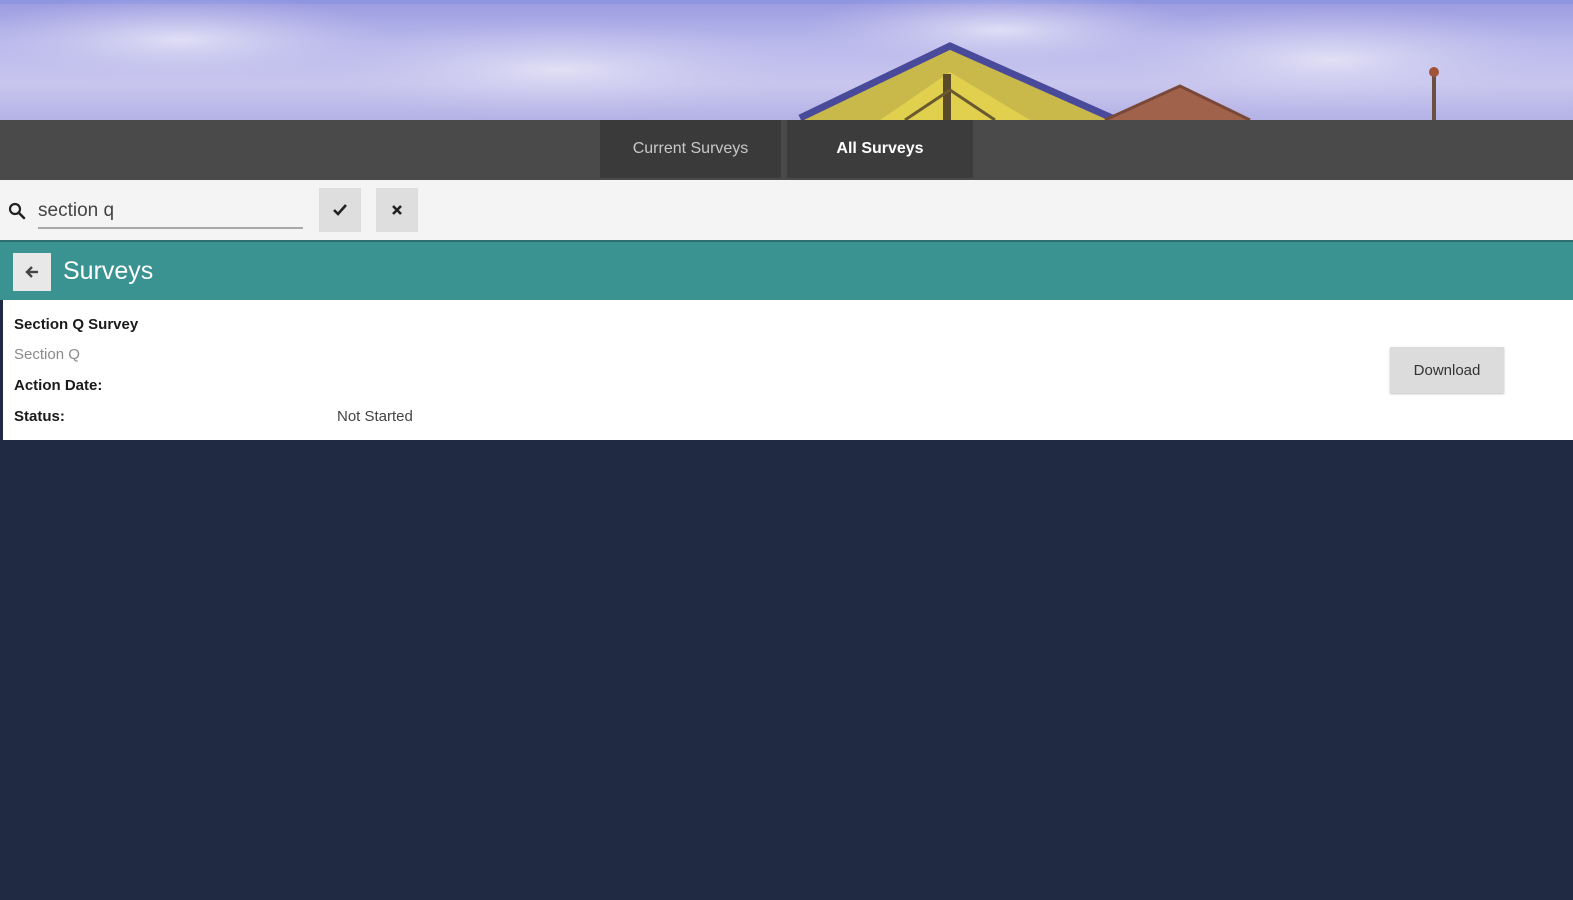 The image size is (1573, 900). Describe the element at coordinates (786, 150) in the screenshot. I see `tab-bar: Current Surveys All Surveys` at that location.